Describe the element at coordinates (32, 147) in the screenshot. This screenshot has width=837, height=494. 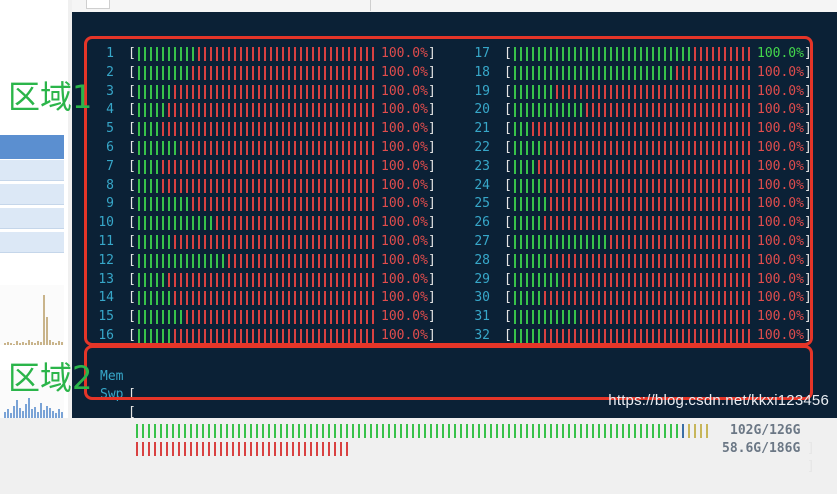
I see `sidebar-selected-row` at that location.